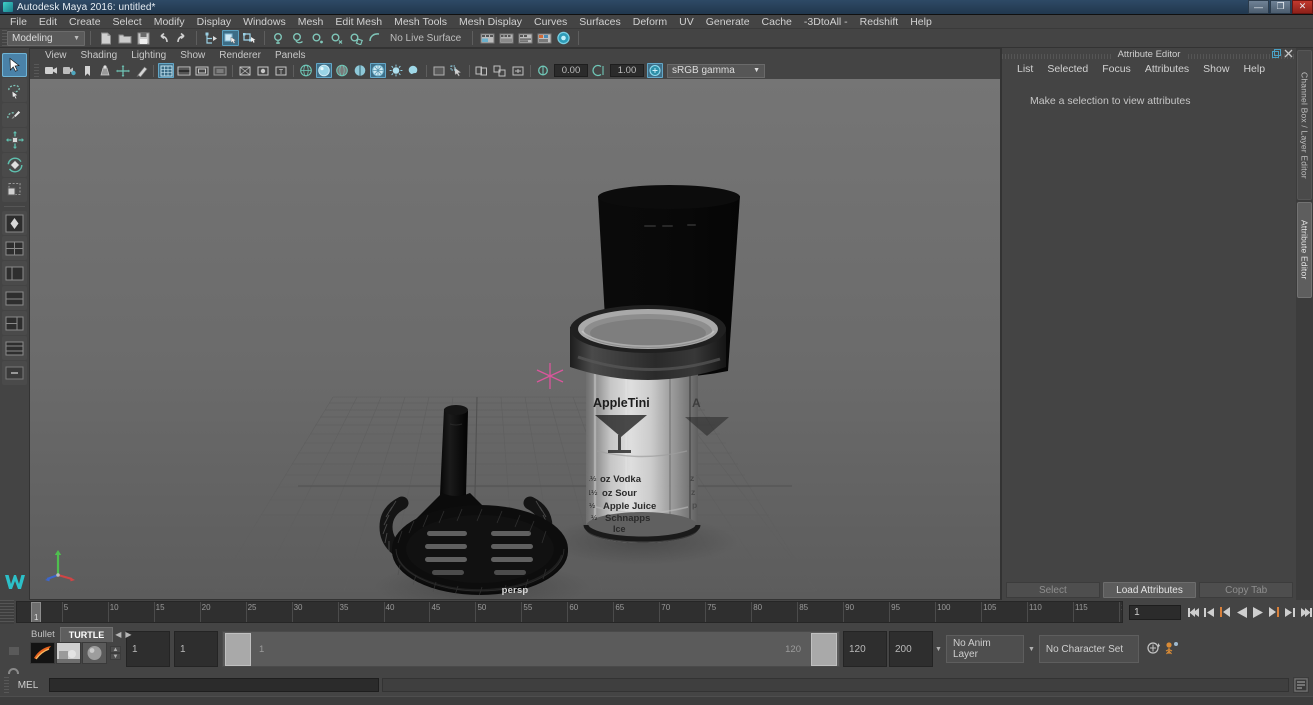 The width and height of the screenshot is (1313, 705). Describe the element at coordinates (14, 90) in the screenshot. I see `lasso-select-tool` at that location.